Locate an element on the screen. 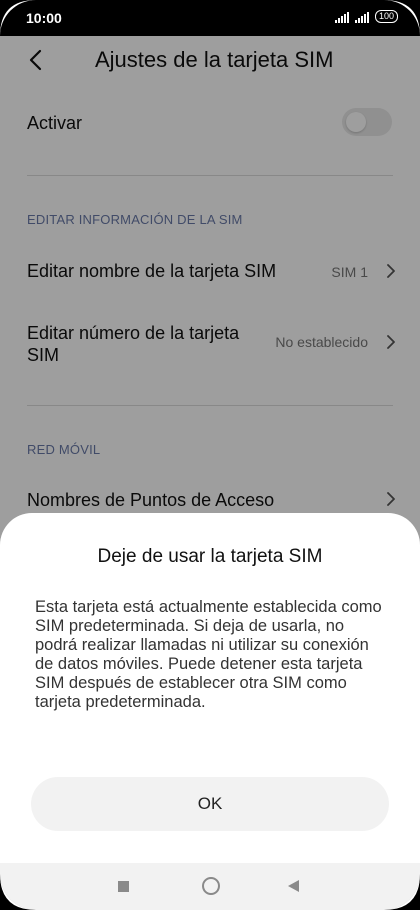 The image size is (420, 910). dialog-title: Deje de usar la tarjeta SIM is located at coordinates (210, 556).